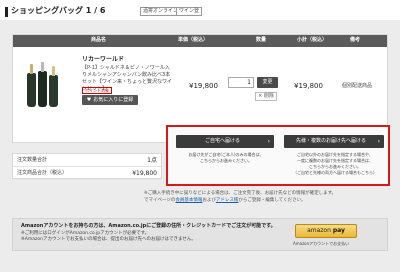 This screenshot has width=400, height=272. What do you see at coordinates (89, 100) in the screenshot?
I see `heart-icon: ♥` at bounding box center [89, 100].